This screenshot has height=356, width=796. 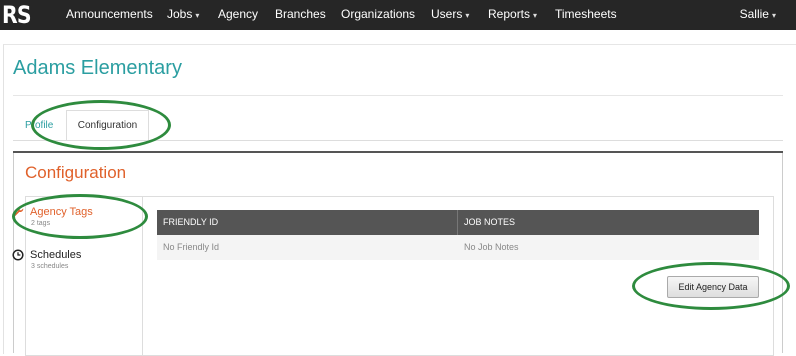 I want to click on app-logo: RS, so click(x=17, y=15).